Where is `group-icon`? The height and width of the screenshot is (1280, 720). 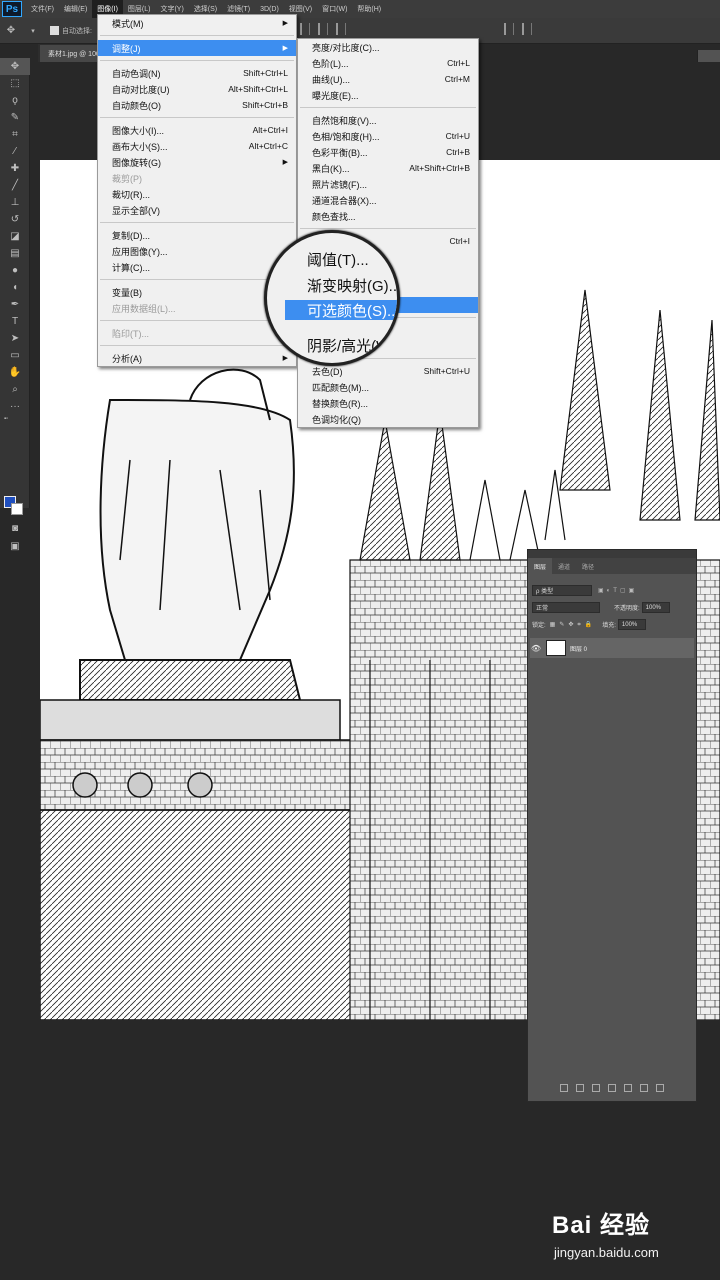
group-icon is located at coordinates (628, 1088).